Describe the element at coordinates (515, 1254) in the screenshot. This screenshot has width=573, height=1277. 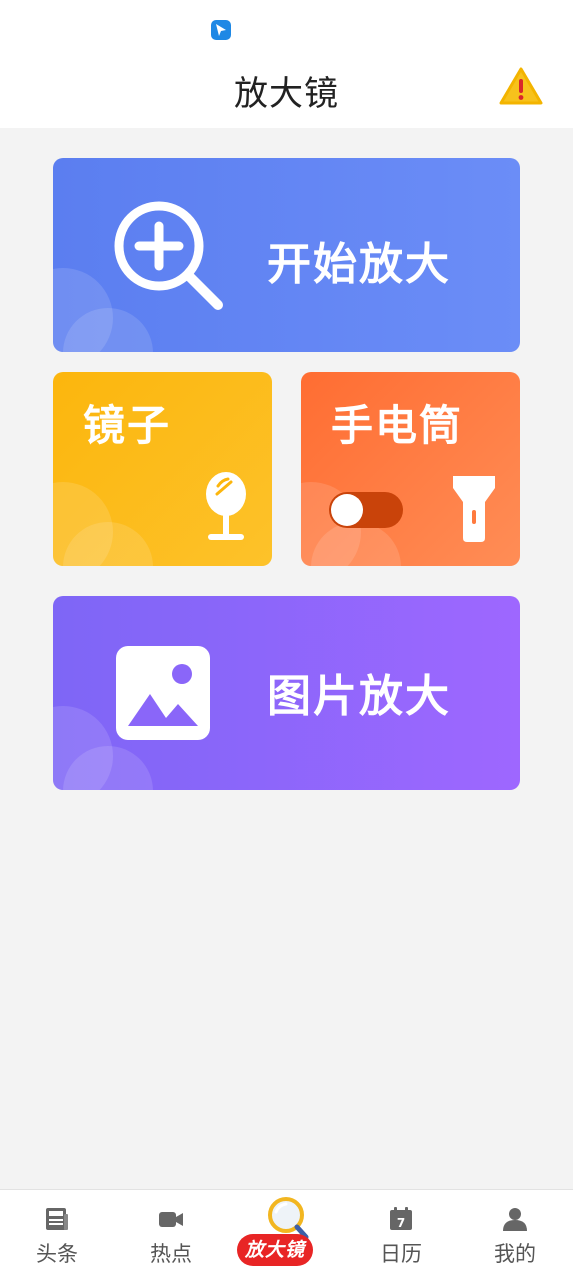
I see `tab-label: 我的` at that location.